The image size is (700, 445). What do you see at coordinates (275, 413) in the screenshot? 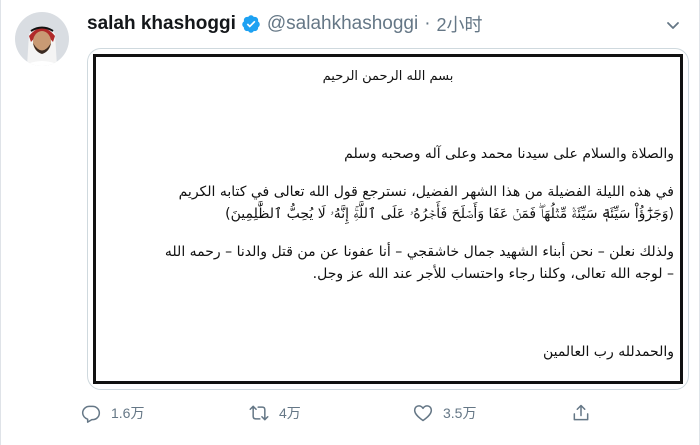
I see `retweet-button: 4万` at bounding box center [275, 413].